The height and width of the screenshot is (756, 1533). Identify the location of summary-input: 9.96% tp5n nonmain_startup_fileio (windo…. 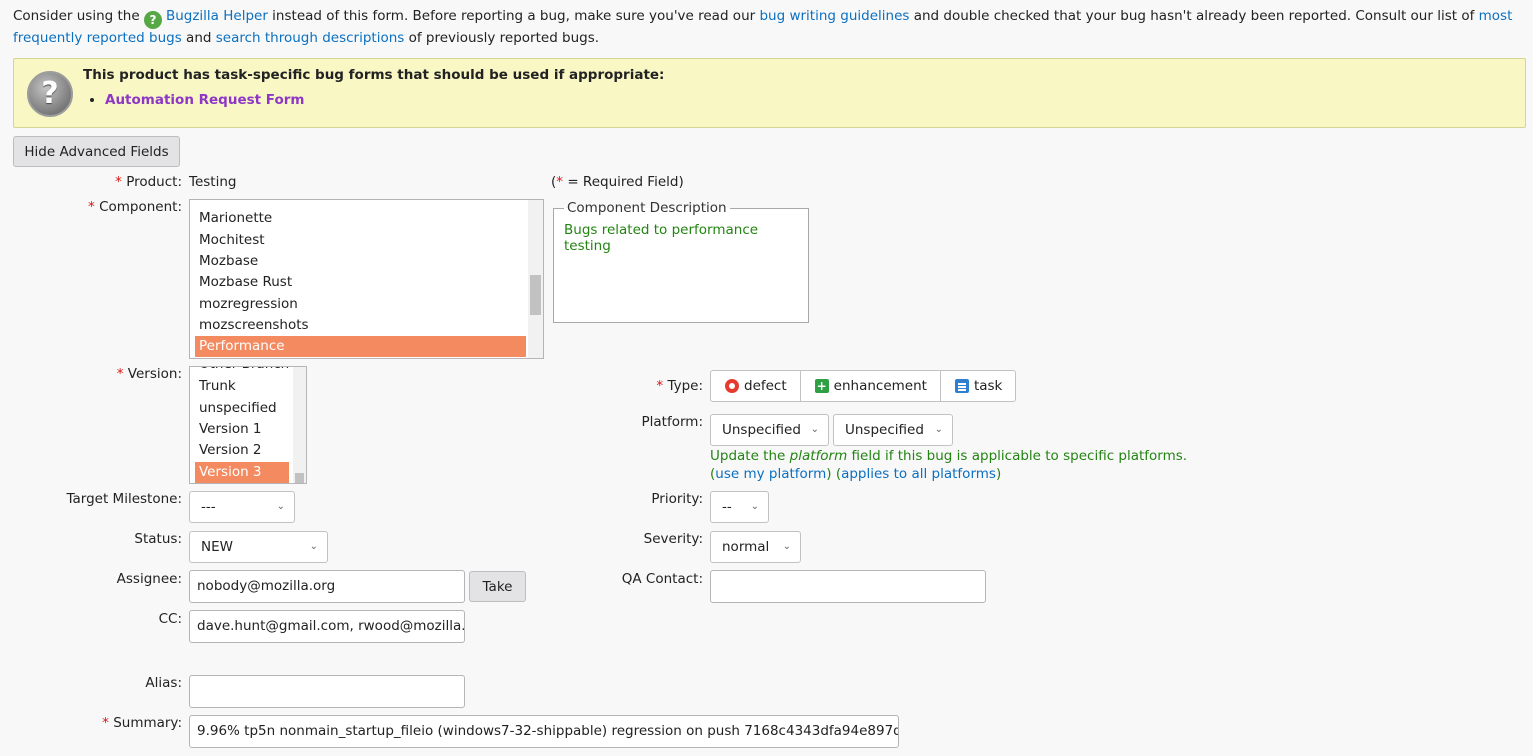
(544, 731).